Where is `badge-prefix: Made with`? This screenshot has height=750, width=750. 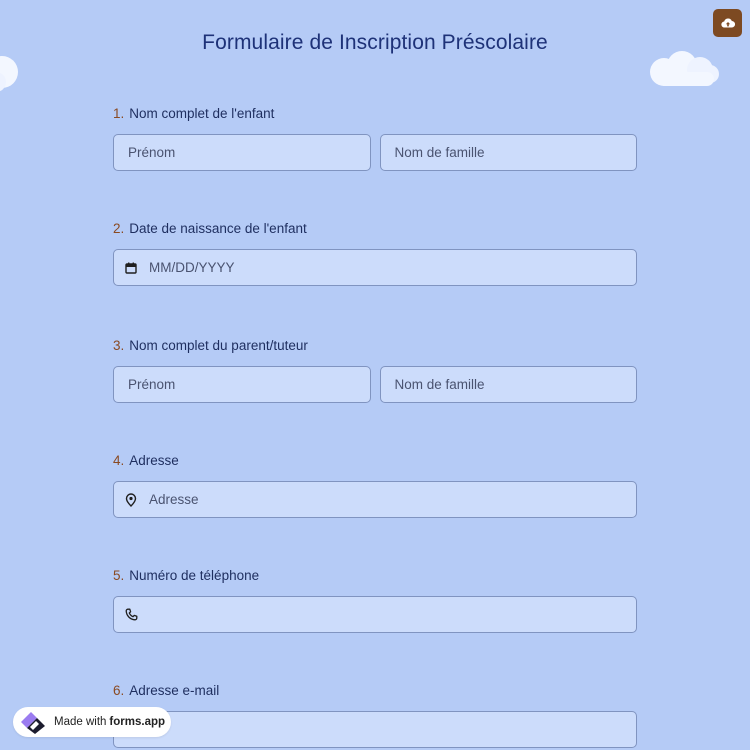 badge-prefix: Made with is located at coordinates (80, 722).